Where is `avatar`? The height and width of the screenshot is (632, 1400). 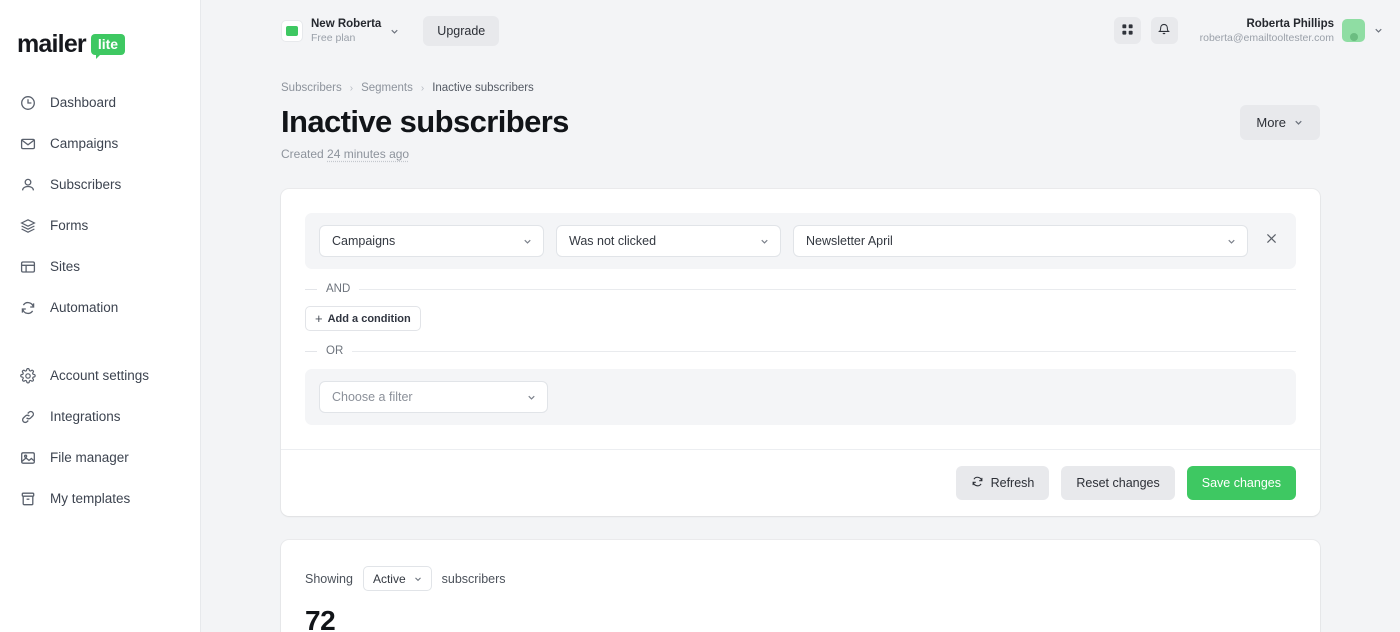
avatar is located at coordinates (1353, 31).